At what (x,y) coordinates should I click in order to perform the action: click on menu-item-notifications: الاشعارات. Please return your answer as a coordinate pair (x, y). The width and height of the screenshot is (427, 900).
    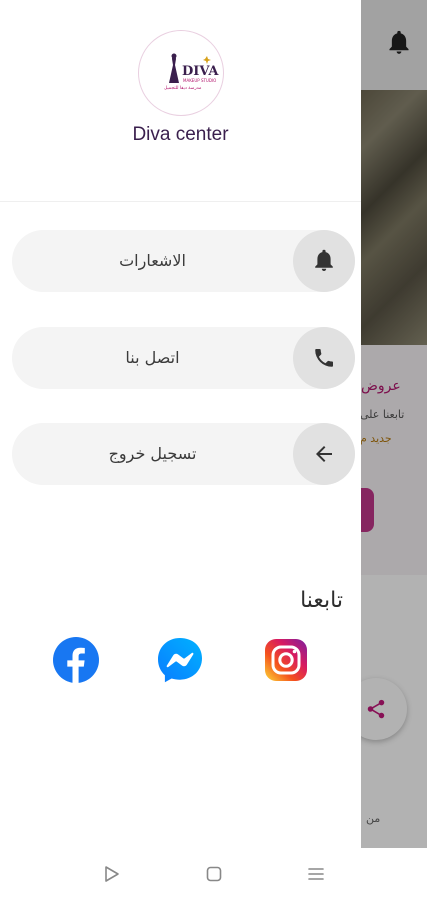
    Looking at the image, I should click on (183, 261).